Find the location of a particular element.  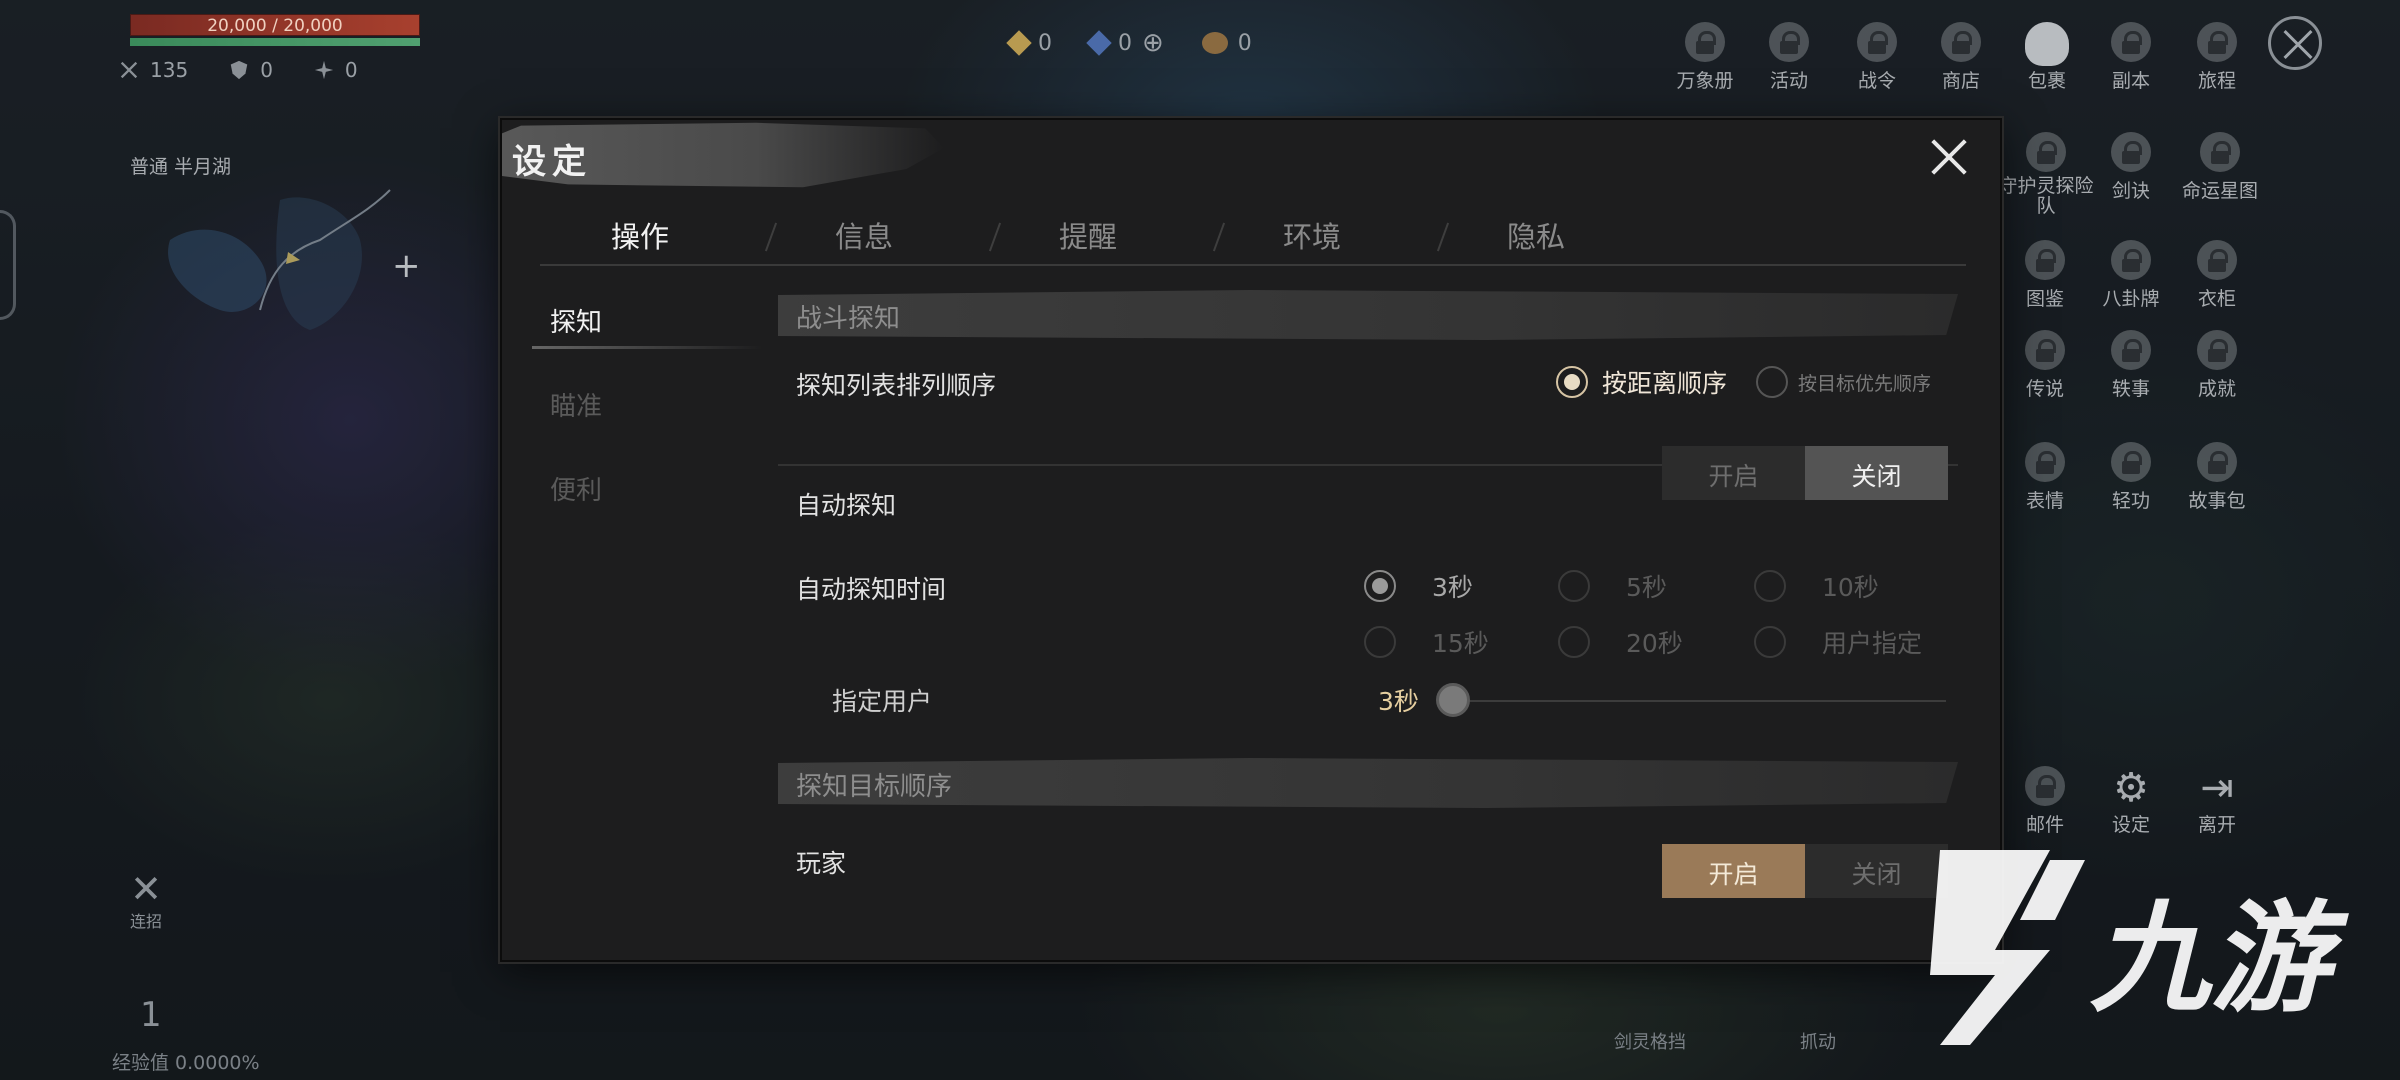

side-panel-handle is located at coordinates (8, 265).